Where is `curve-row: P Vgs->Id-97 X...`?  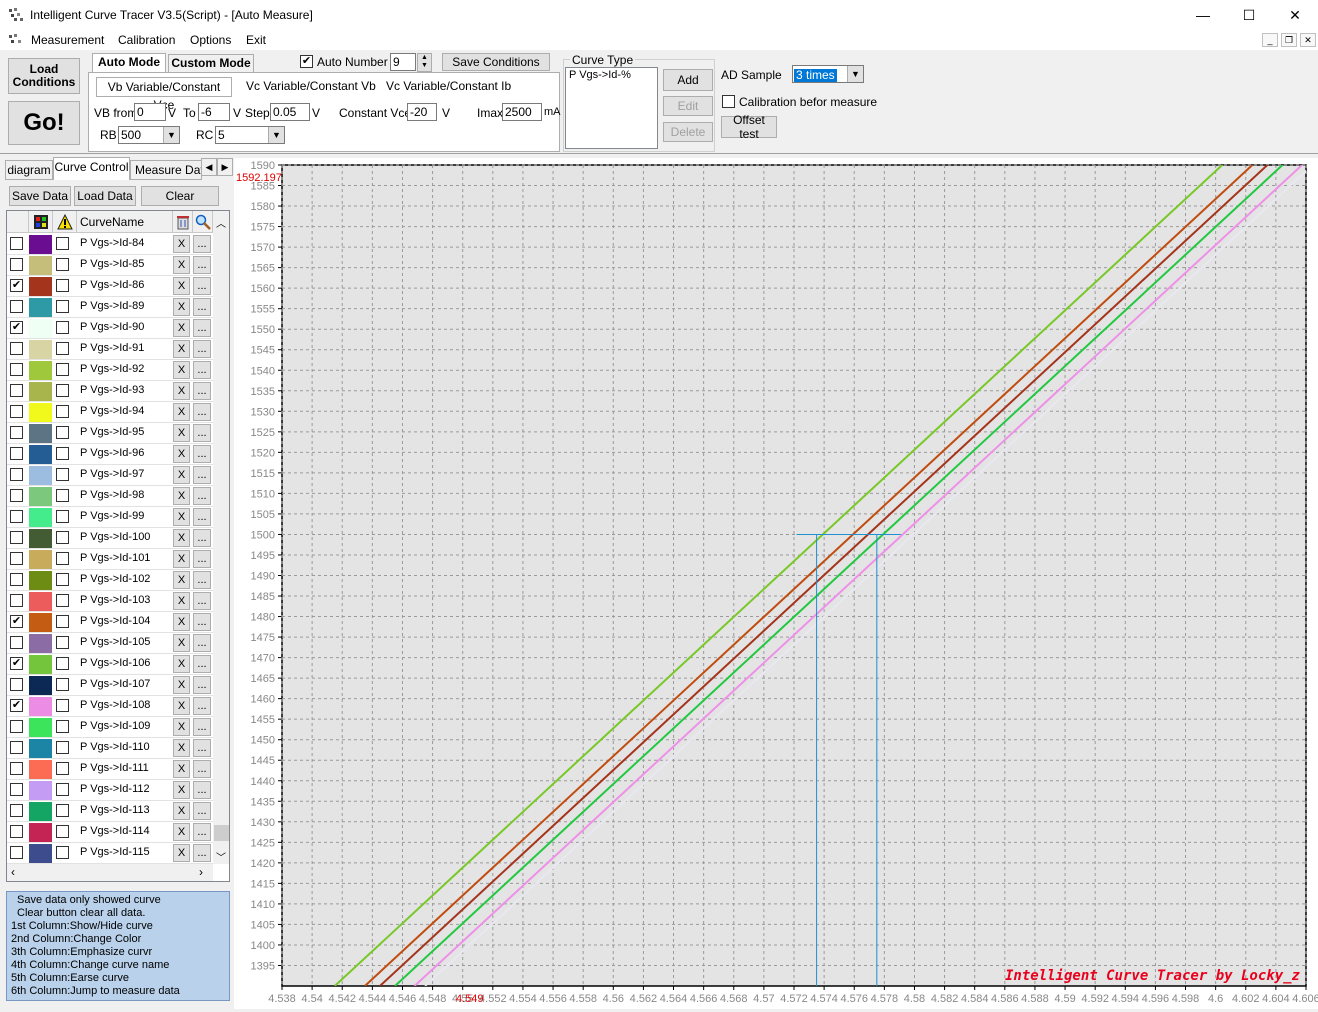 curve-row: P Vgs->Id-97 X... is located at coordinates (110, 475).